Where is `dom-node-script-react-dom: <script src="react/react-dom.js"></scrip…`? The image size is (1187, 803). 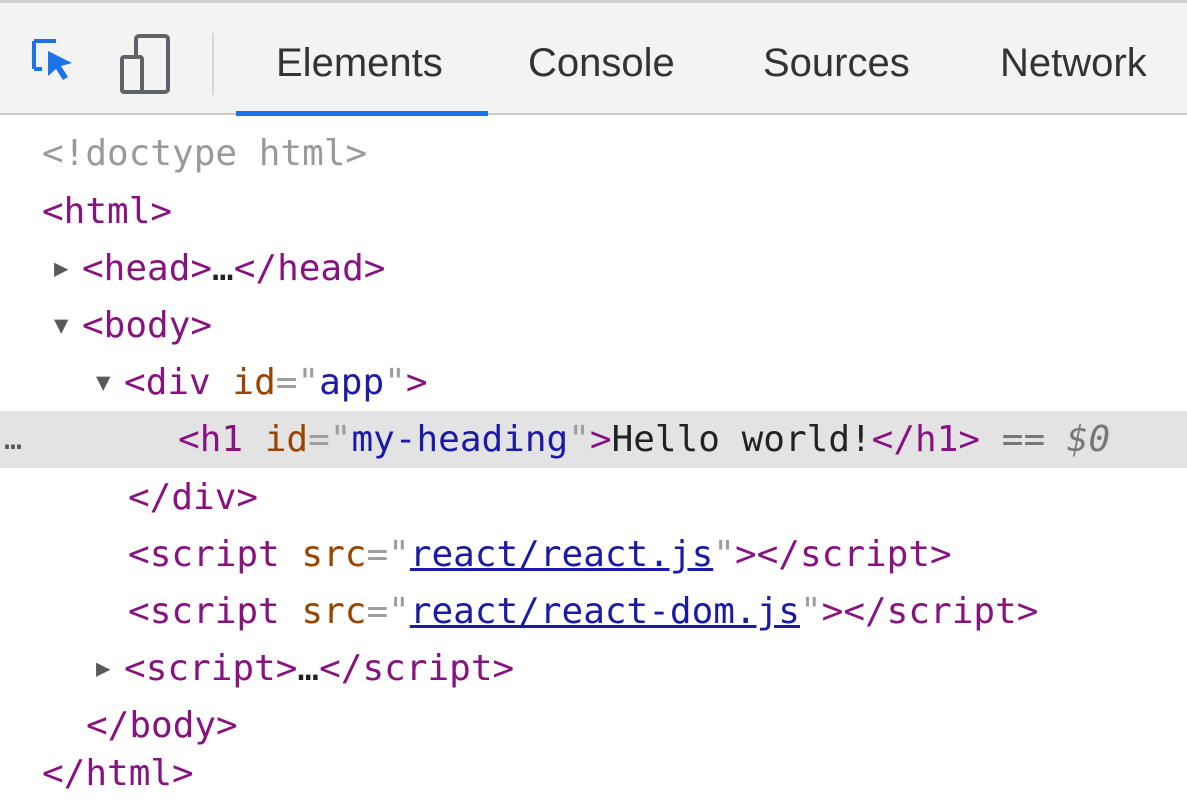
dom-node-script-react-dom: <script src="react/react-dom.js"></scrip… is located at coordinates (593, 611).